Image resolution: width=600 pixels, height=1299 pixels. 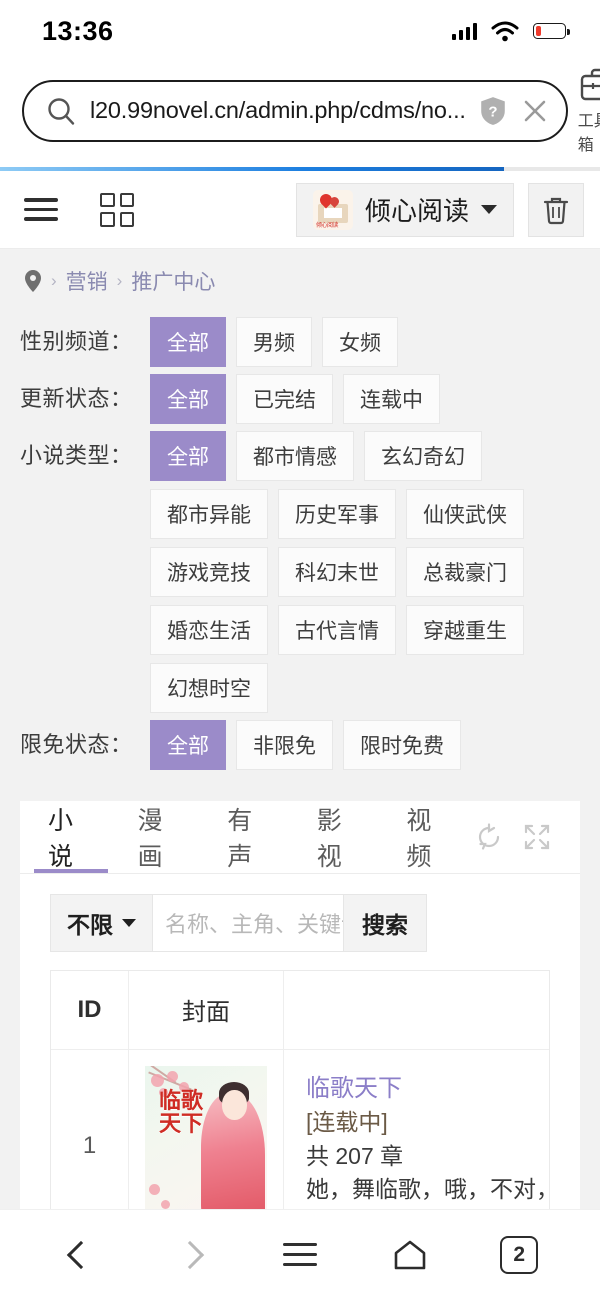 I want to click on content-tabs: 小说 漫画 有声 影视 视频, so click(x=300, y=837).